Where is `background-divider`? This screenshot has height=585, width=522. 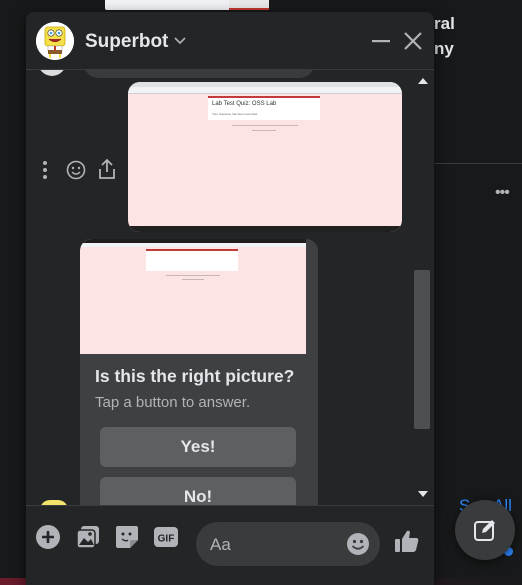
background-divider is located at coordinates (478, 163).